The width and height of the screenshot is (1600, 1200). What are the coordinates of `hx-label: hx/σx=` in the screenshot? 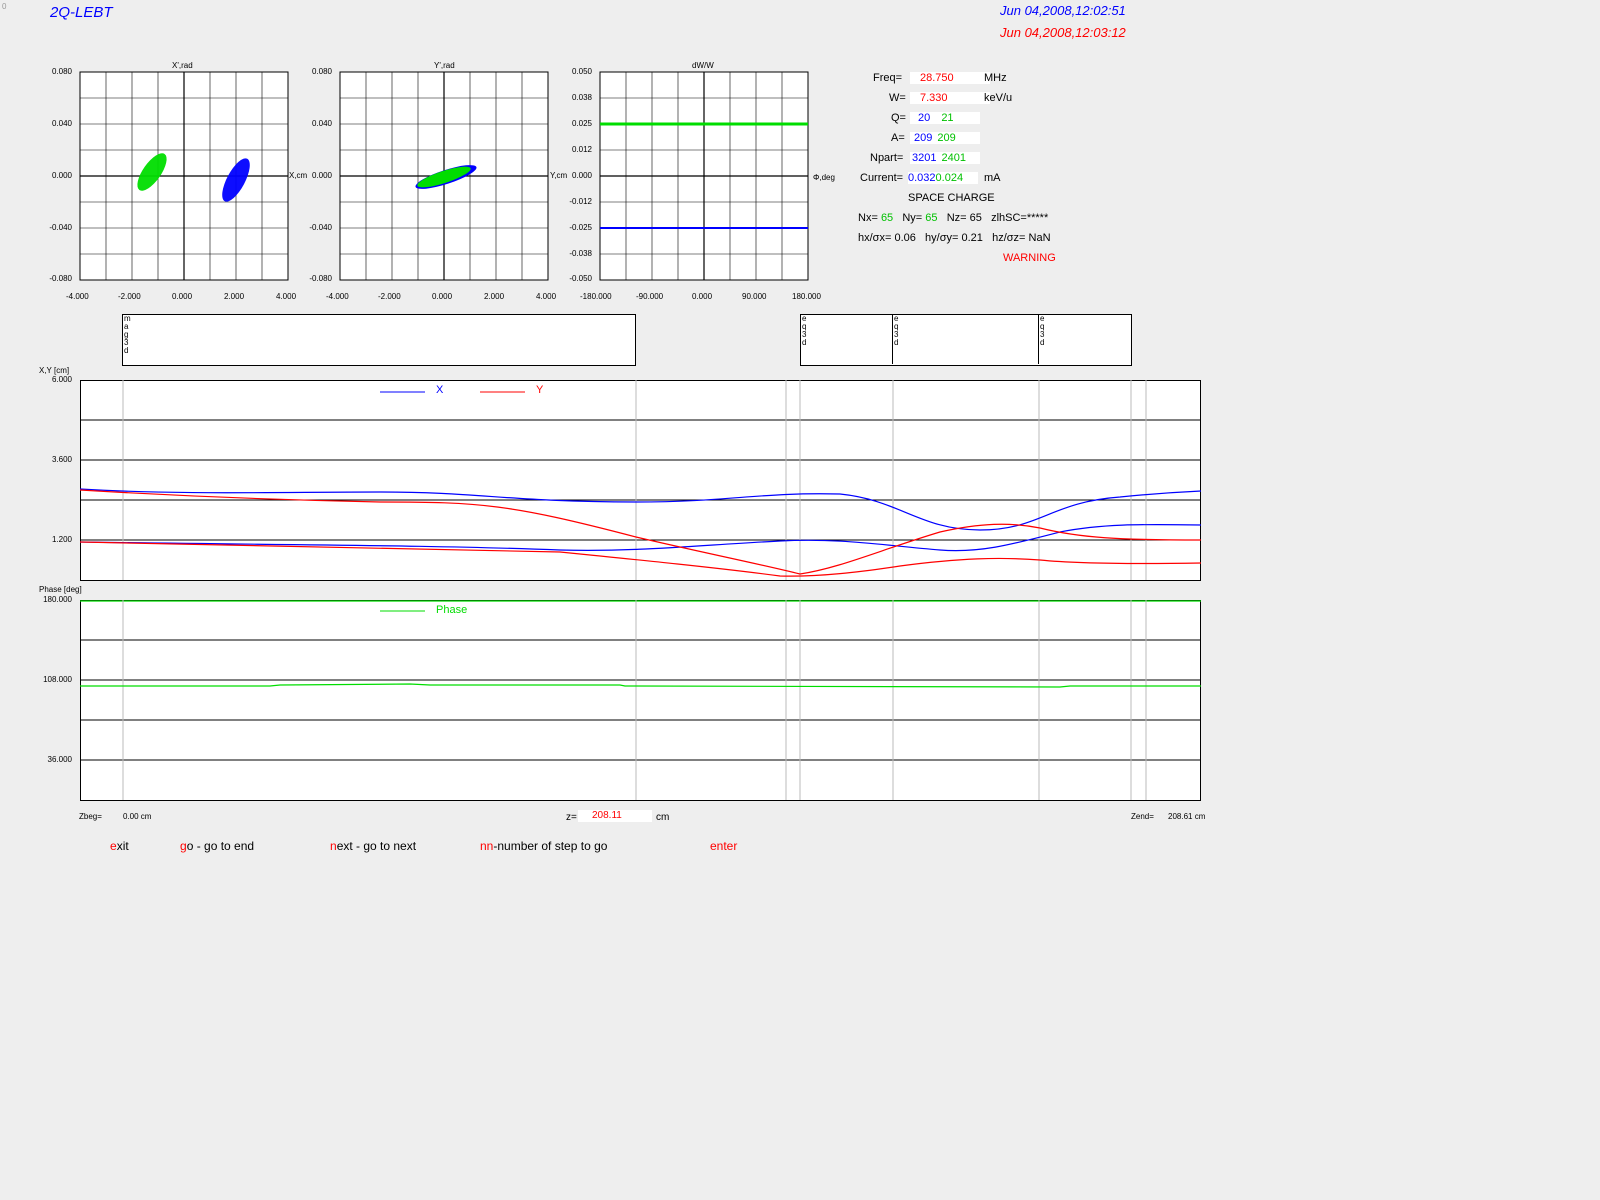 It's located at (875, 238).